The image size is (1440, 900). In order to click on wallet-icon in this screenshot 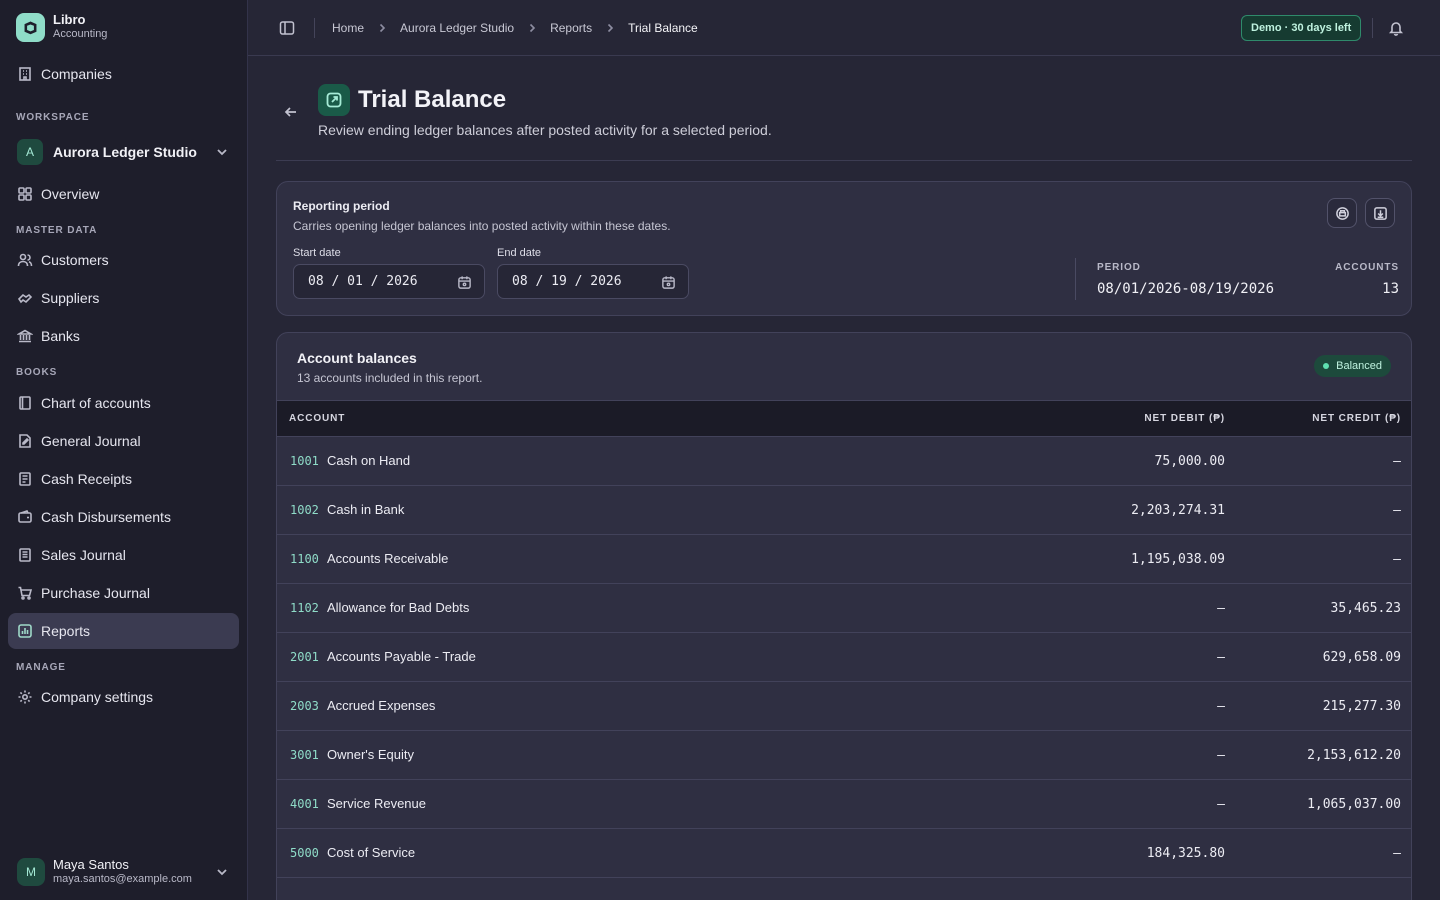, I will do `click(25, 516)`.